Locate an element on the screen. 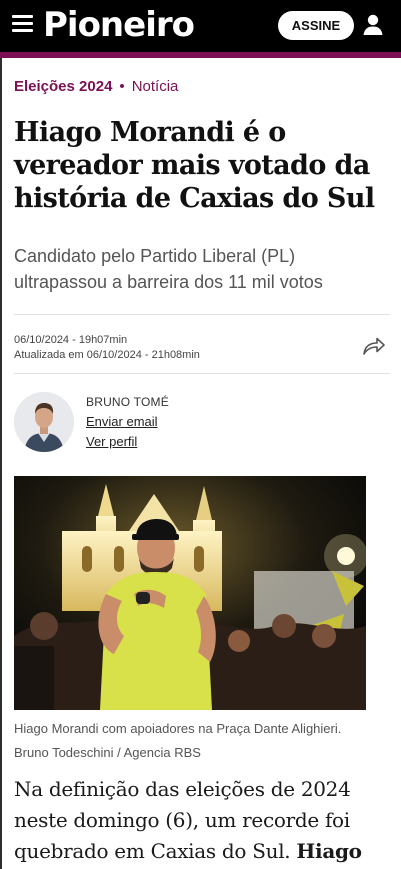 The width and height of the screenshot is (401, 869). author-name: BRUNO TOMÉ is located at coordinates (127, 402).